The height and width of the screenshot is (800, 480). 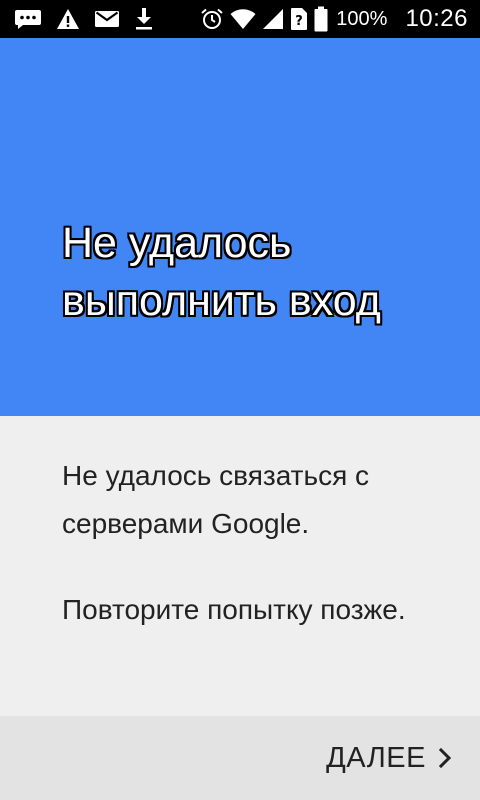 What do you see at coordinates (68, 19) in the screenshot?
I see `warning-icon` at bounding box center [68, 19].